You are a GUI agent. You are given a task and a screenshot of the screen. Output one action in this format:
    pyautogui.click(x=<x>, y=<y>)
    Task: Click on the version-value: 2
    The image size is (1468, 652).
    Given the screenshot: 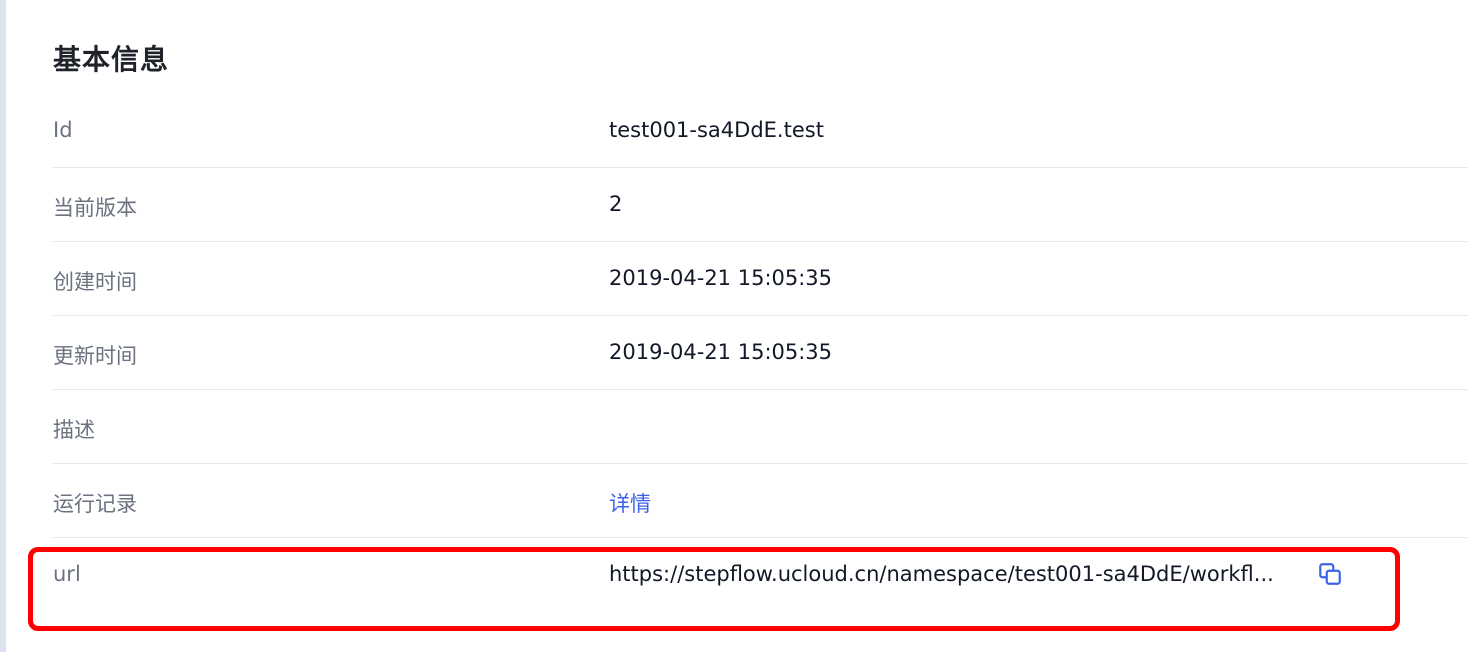 What is the action you would take?
    pyautogui.click(x=616, y=204)
    